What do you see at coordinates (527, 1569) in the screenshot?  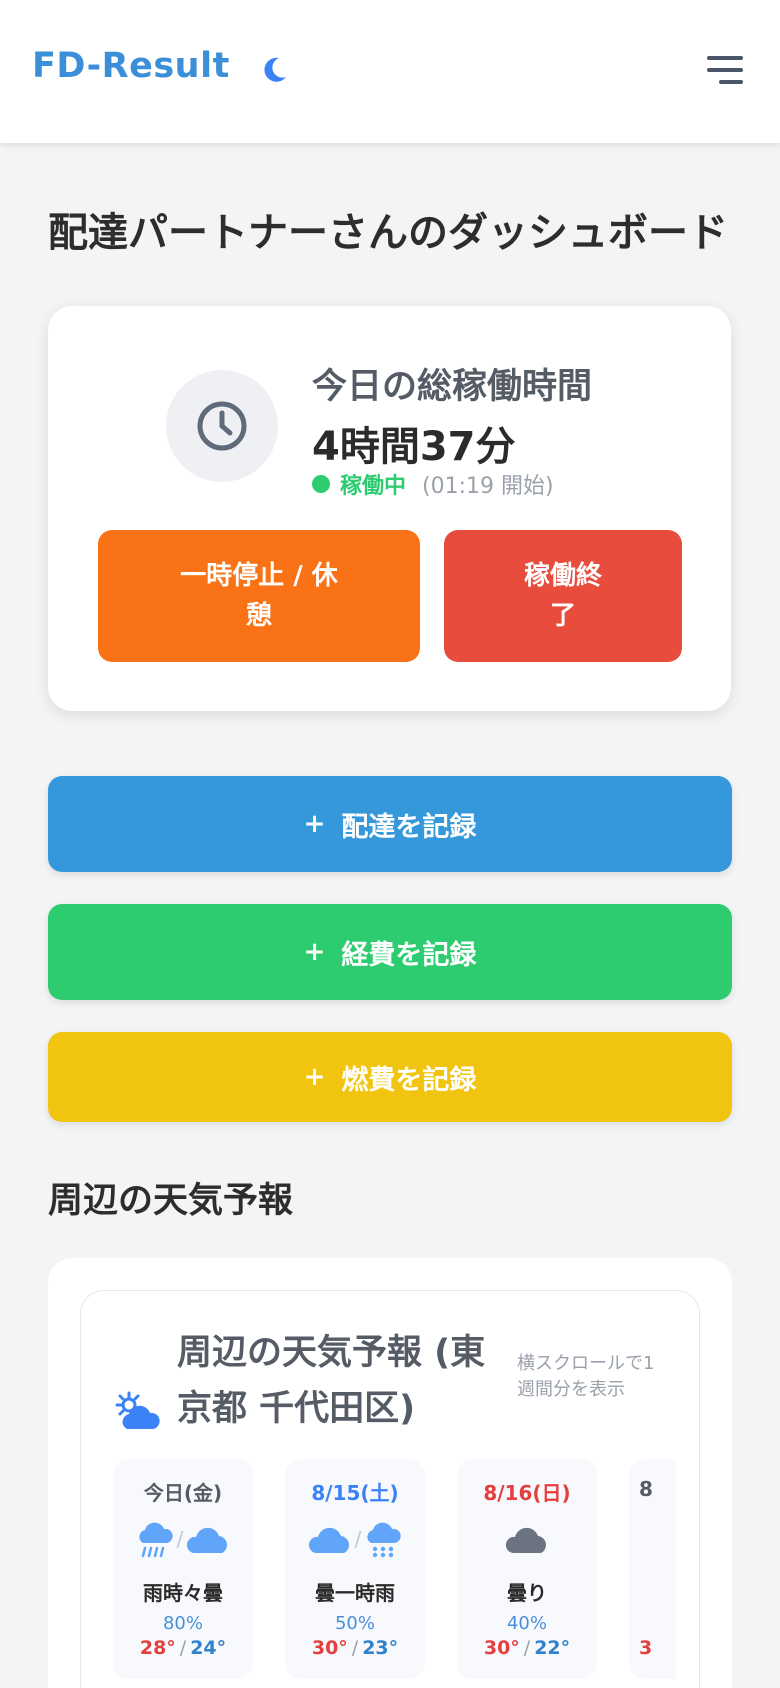 I see `forecast-day: 8/16(日) 曇り 40% 30°/22°` at bounding box center [527, 1569].